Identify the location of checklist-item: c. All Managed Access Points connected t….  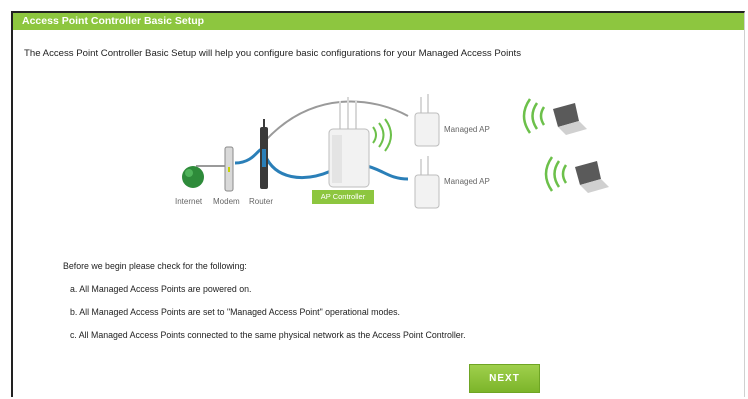
(268, 335).